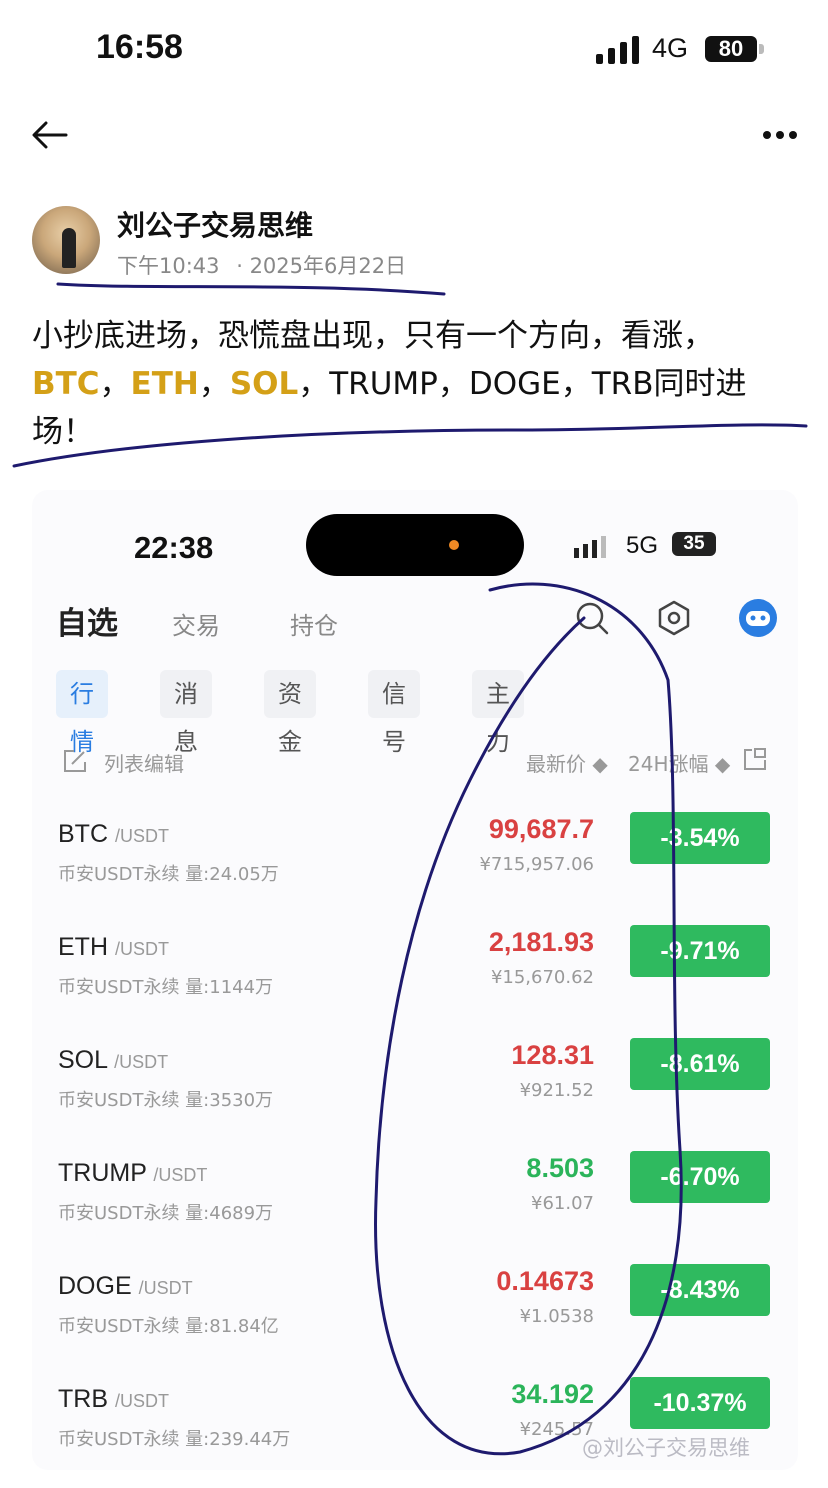  I want to click on change-badge: -10.37%, so click(700, 1403).